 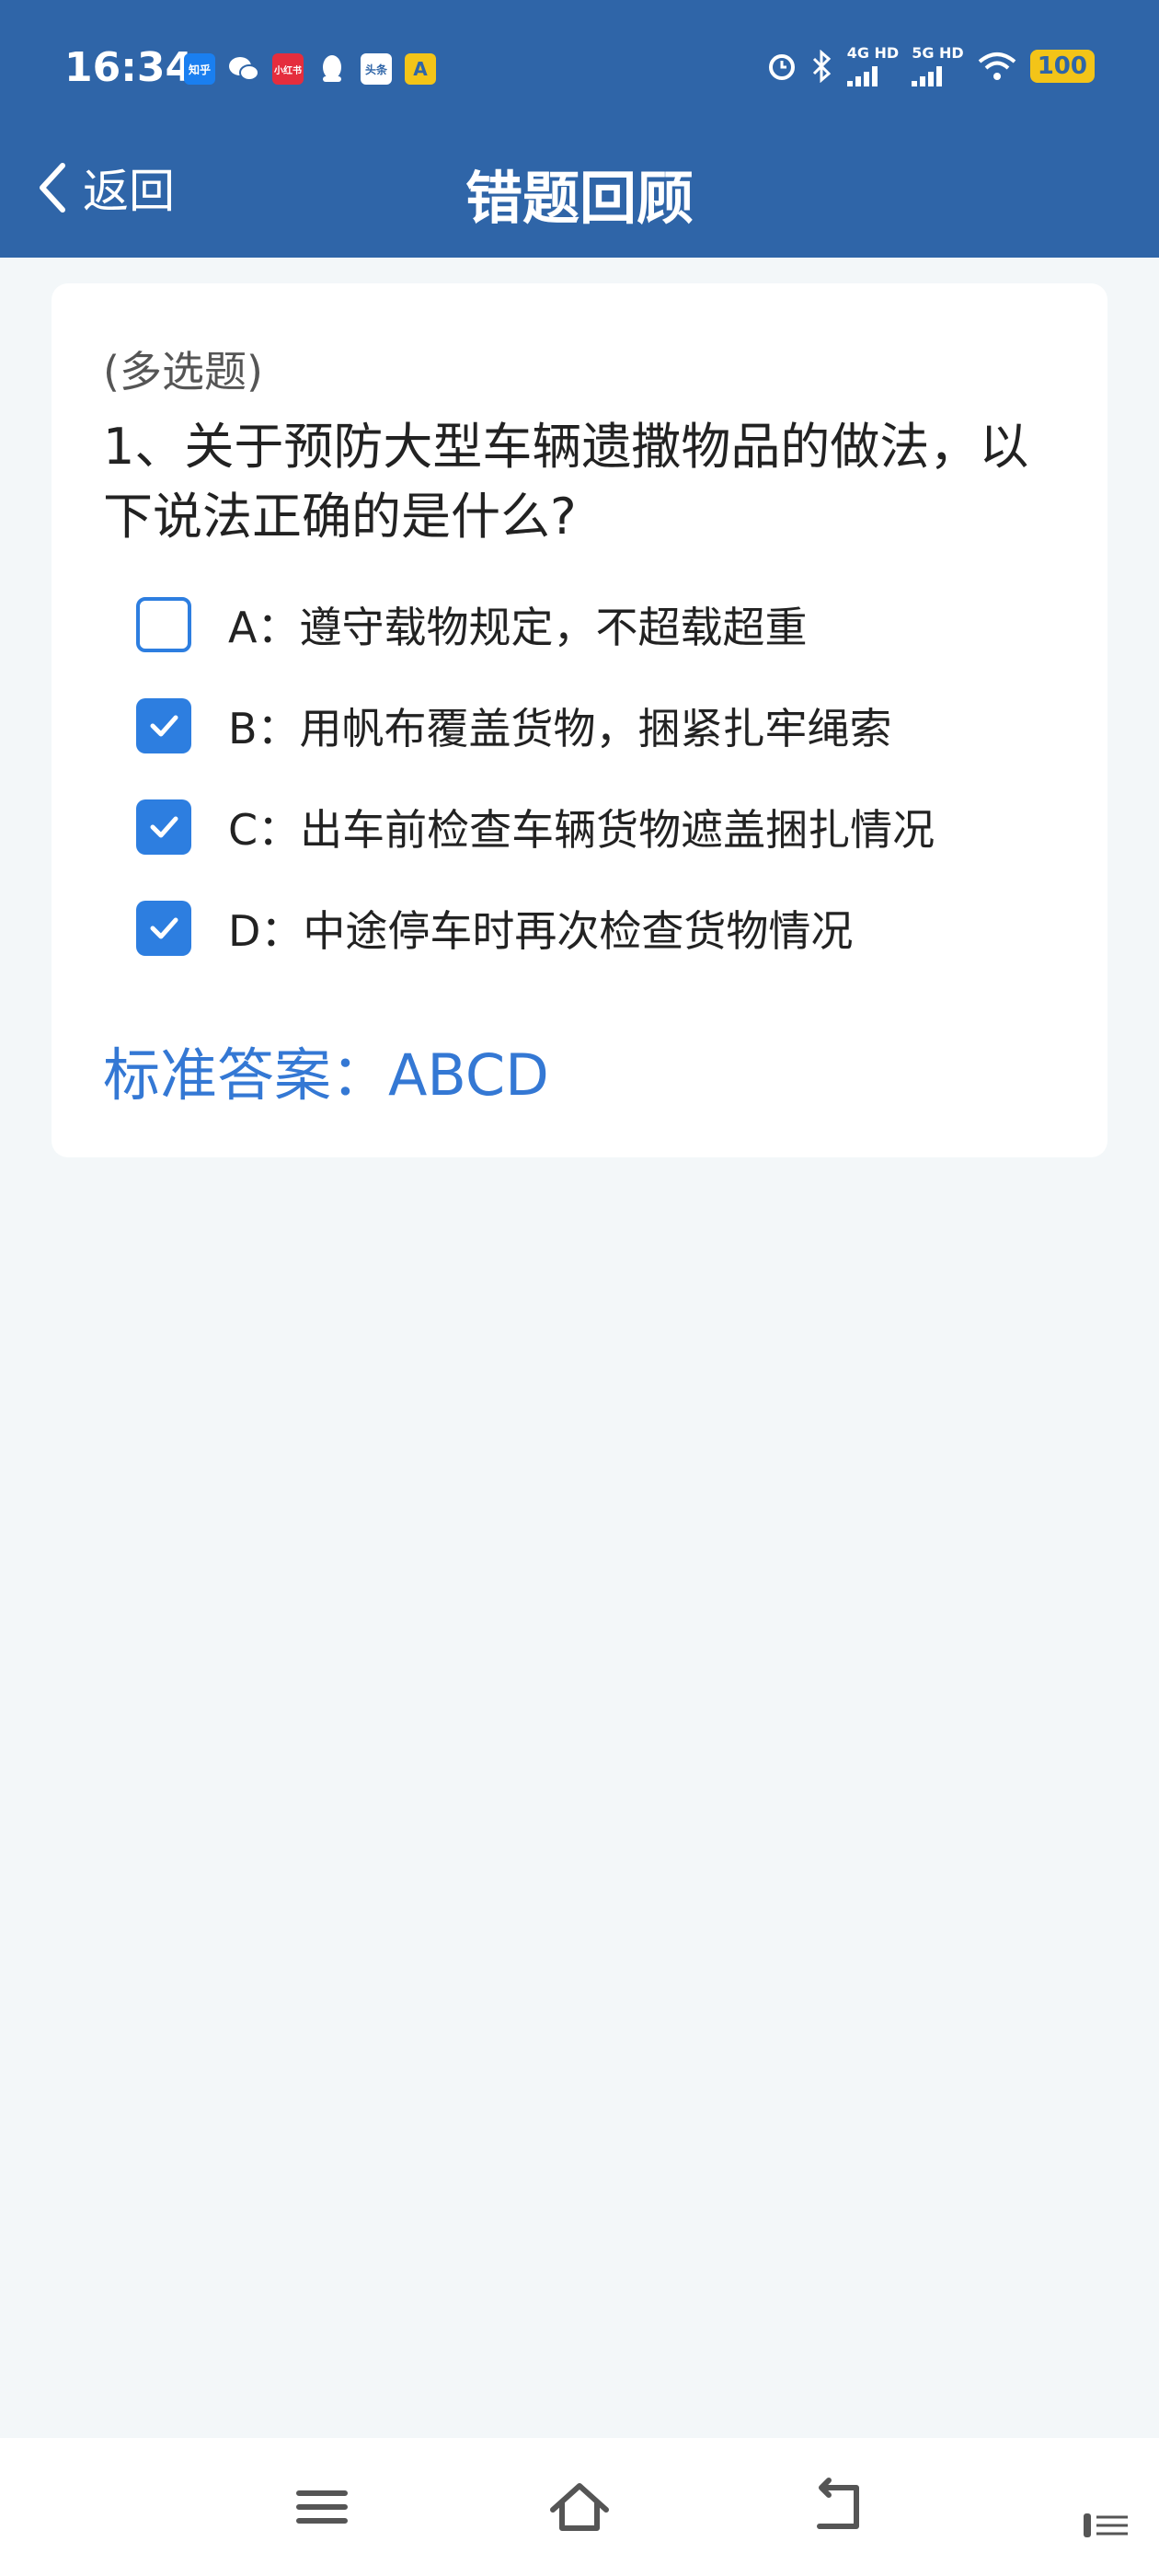 I want to click on status-time: 16:34, so click(x=129, y=67).